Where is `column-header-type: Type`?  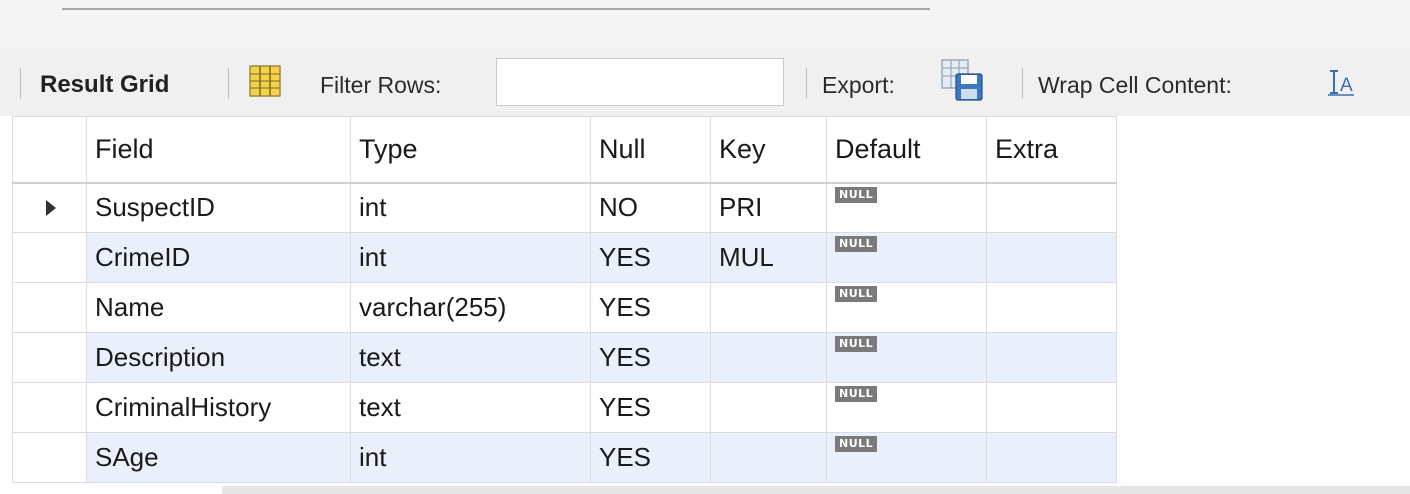 column-header-type: Type is located at coordinates (470, 150).